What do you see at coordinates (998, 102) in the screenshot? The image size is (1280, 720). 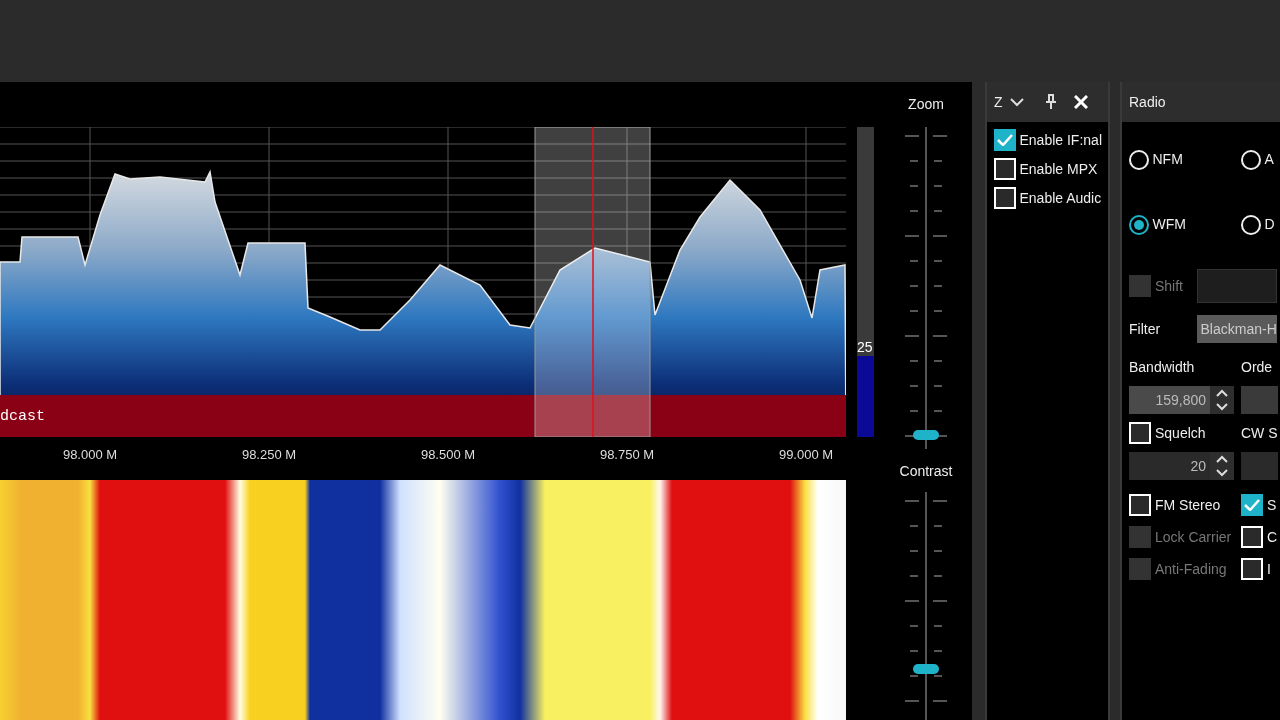 I see `panel-title: Z` at bounding box center [998, 102].